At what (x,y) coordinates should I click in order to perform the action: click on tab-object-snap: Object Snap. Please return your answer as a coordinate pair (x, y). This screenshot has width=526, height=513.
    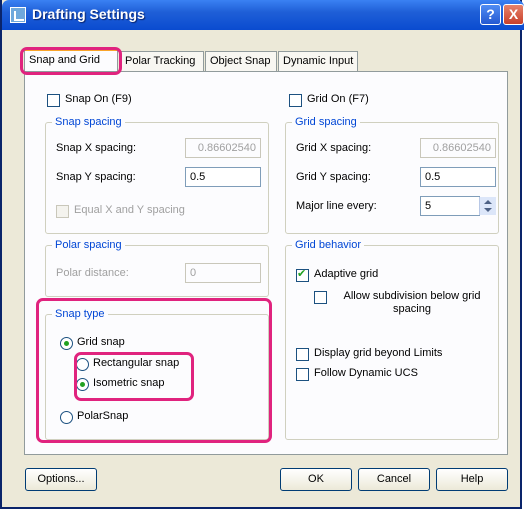
    Looking at the image, I should click on (241, 61).